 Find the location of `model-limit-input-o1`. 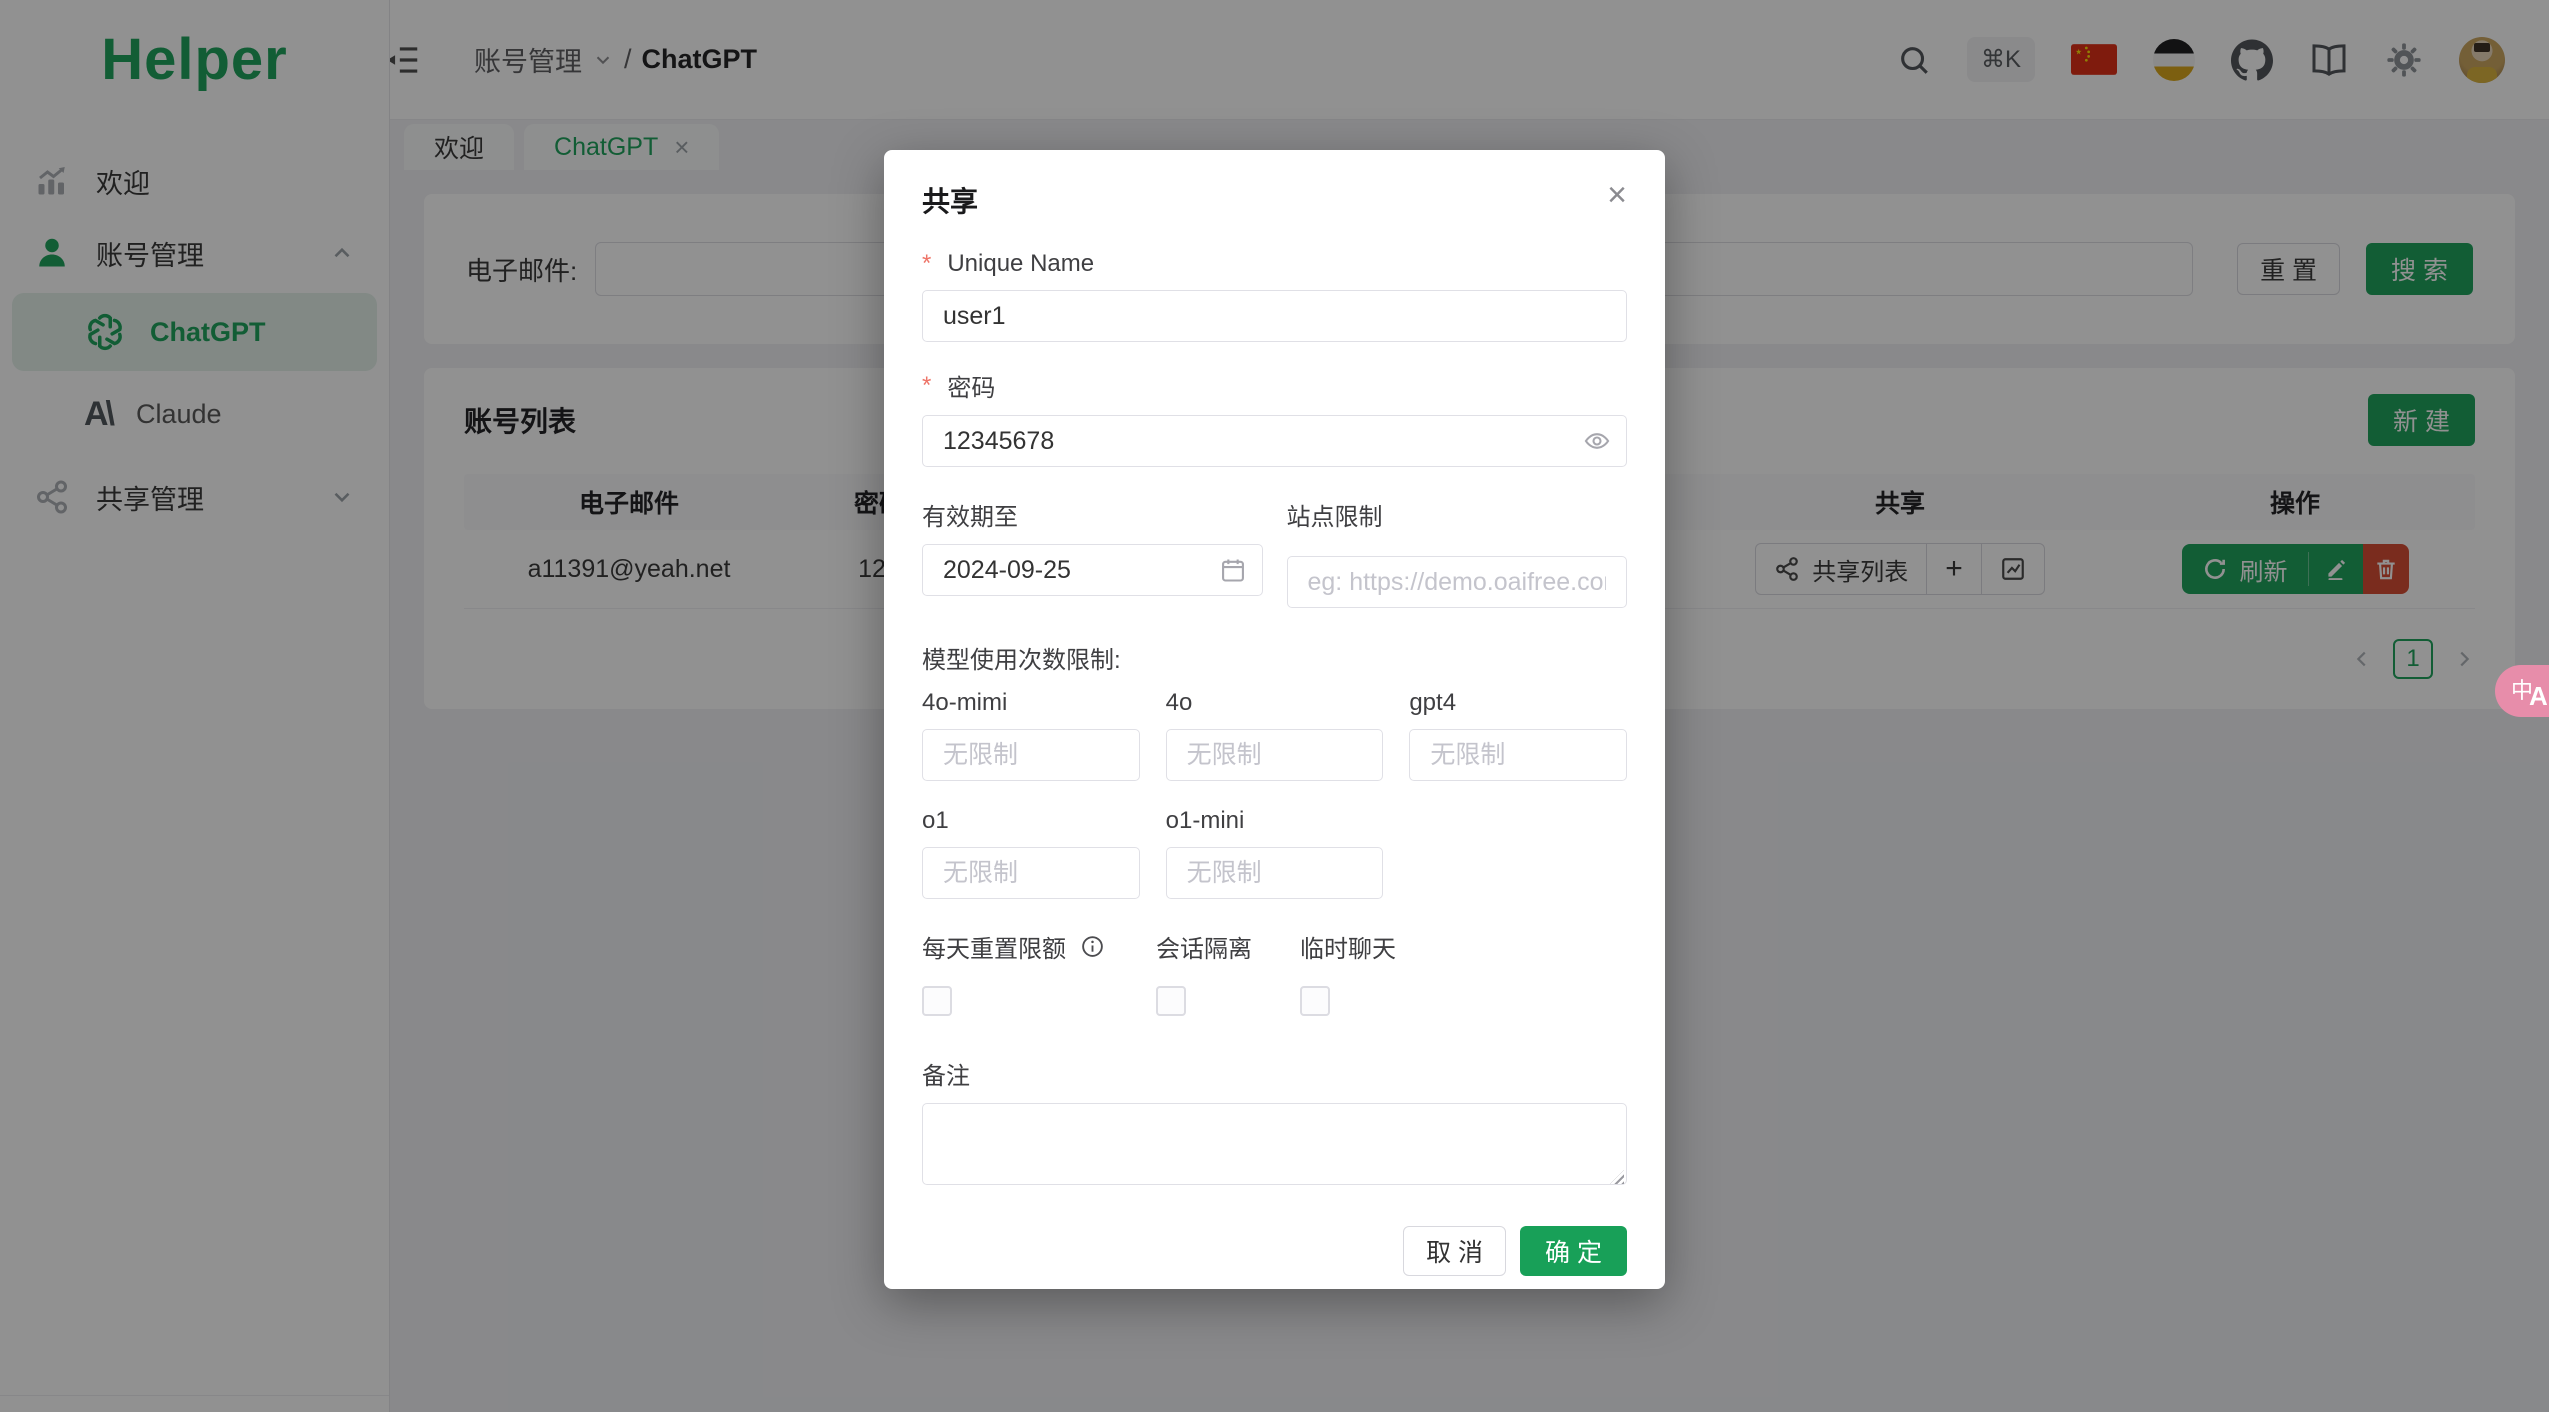

model-limit-input-o1 is located at coordinates (1031, 873).